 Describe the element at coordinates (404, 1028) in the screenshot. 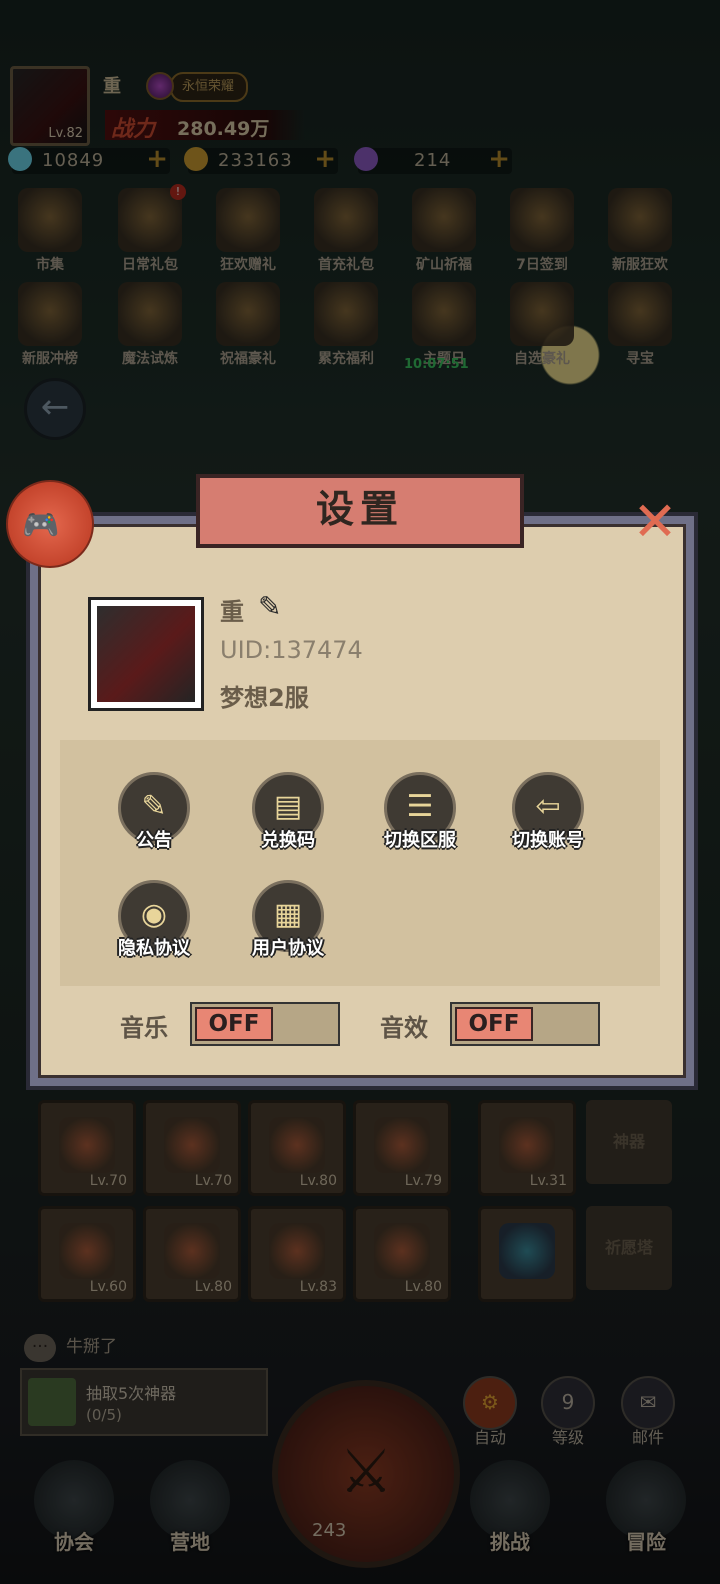

I see `sound-label: 音效` at that location.